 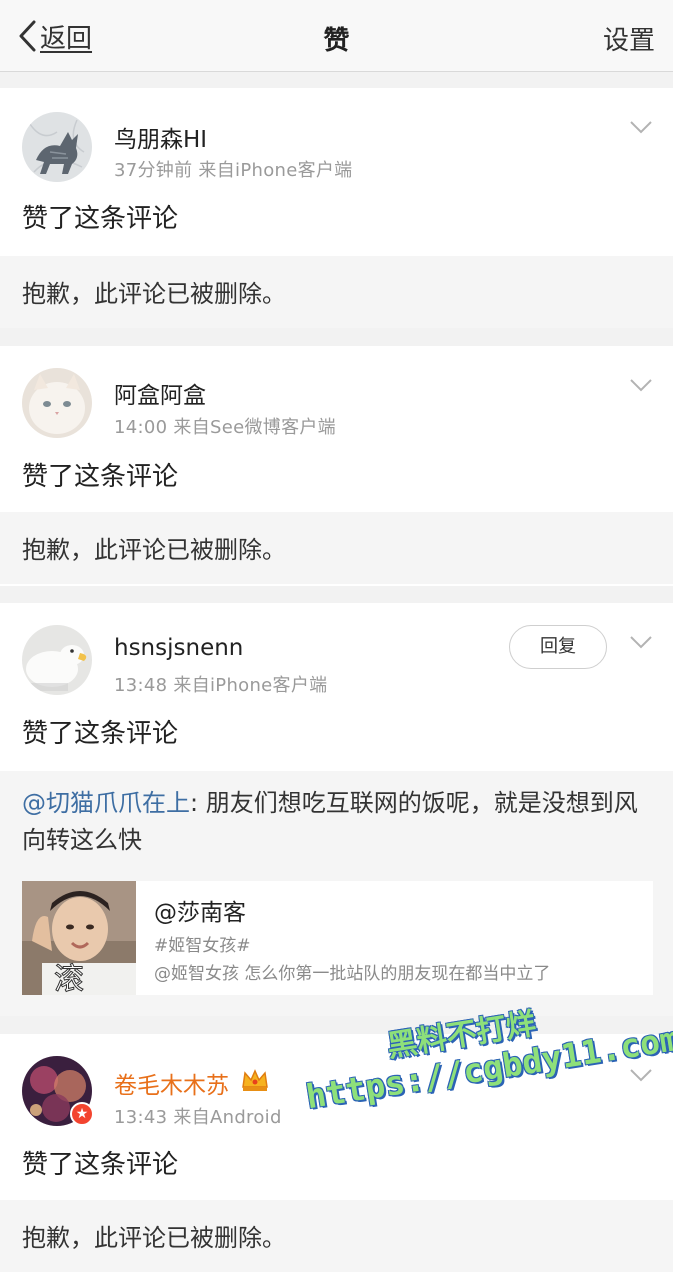 I want to click on username: hsnsjsnenn, so click(x=178, y=648).